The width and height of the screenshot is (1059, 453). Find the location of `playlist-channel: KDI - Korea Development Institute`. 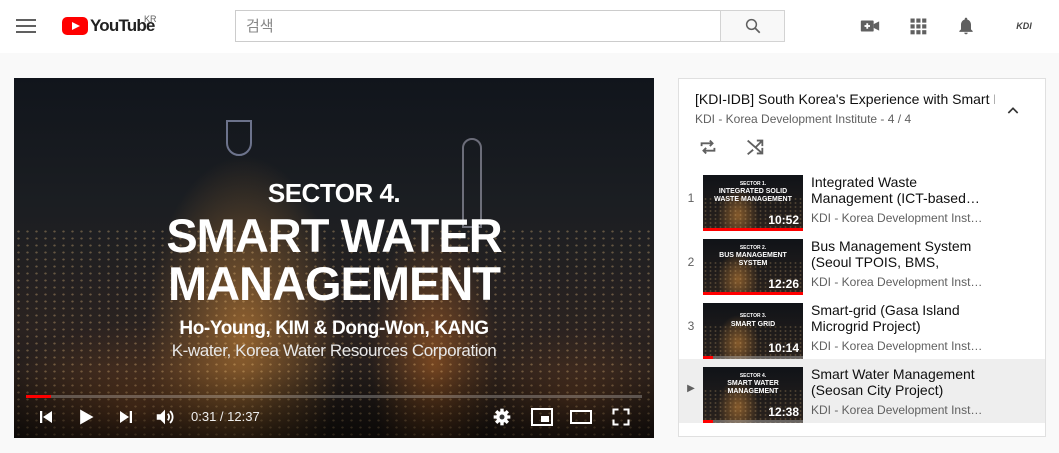

playlist-channel: KDI - Korea Development Institute is located at coordinates (786, 119).